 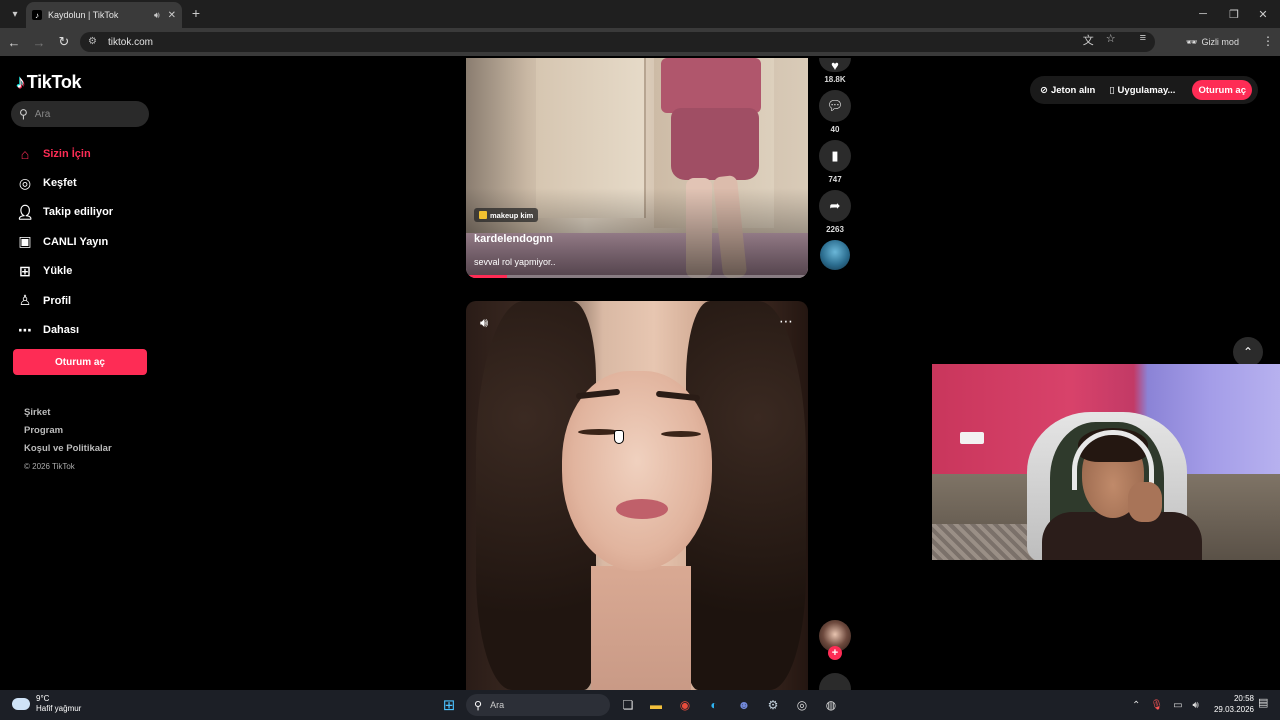 What do you see at coordinates (49, 82) in the screenshot?
I see `tiktok-logo: ♪ TikTok` at bounding box center [49, 82].